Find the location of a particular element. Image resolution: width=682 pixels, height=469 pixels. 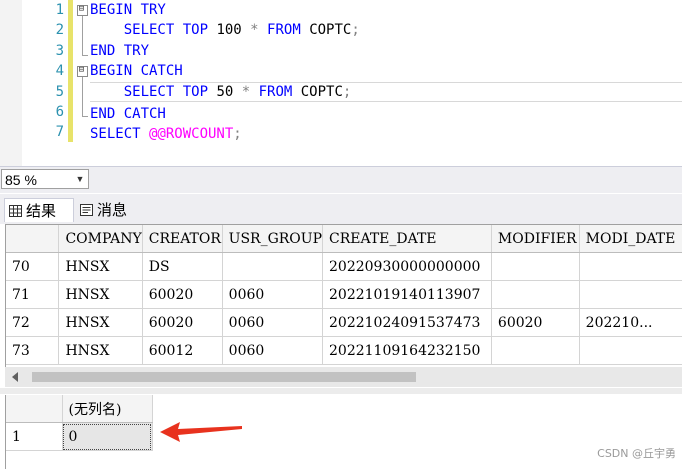

grid-icon is located at coordinates (15, 212).